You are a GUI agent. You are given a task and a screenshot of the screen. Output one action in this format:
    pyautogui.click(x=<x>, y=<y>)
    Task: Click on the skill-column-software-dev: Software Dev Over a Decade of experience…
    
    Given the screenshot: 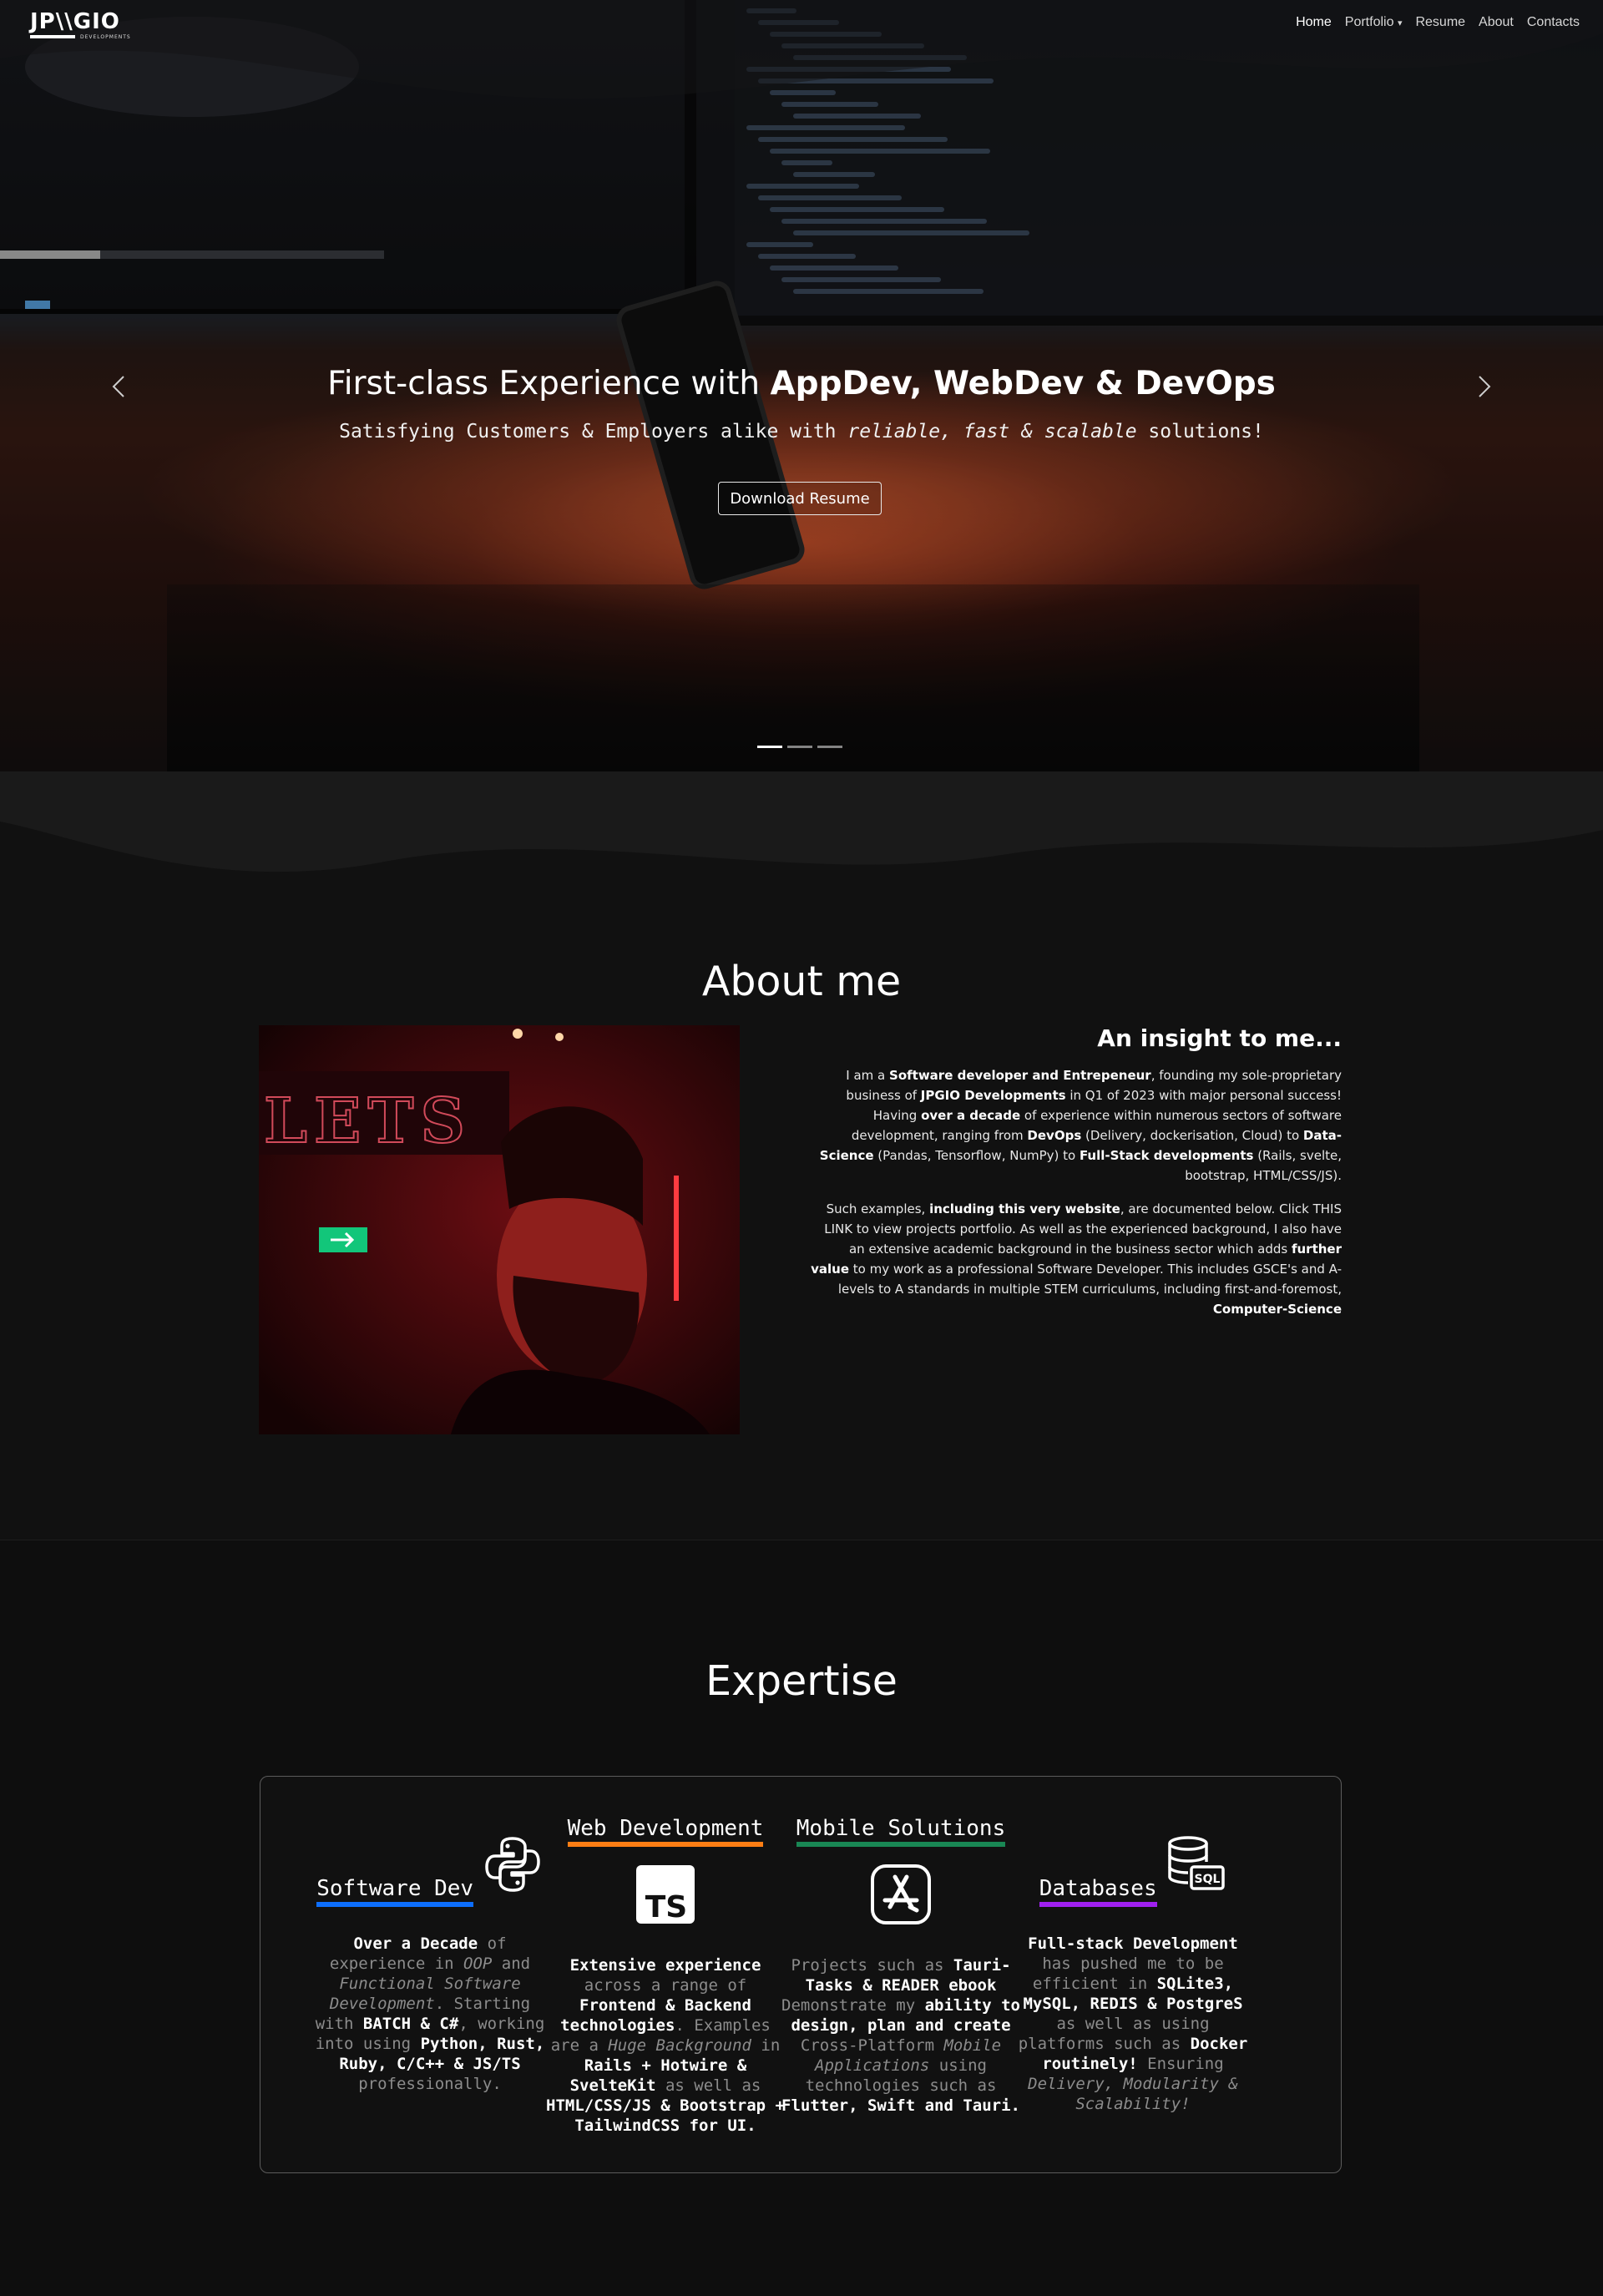 What is the action you would take?
    pyautogui.click(x=430, y=1955)
    